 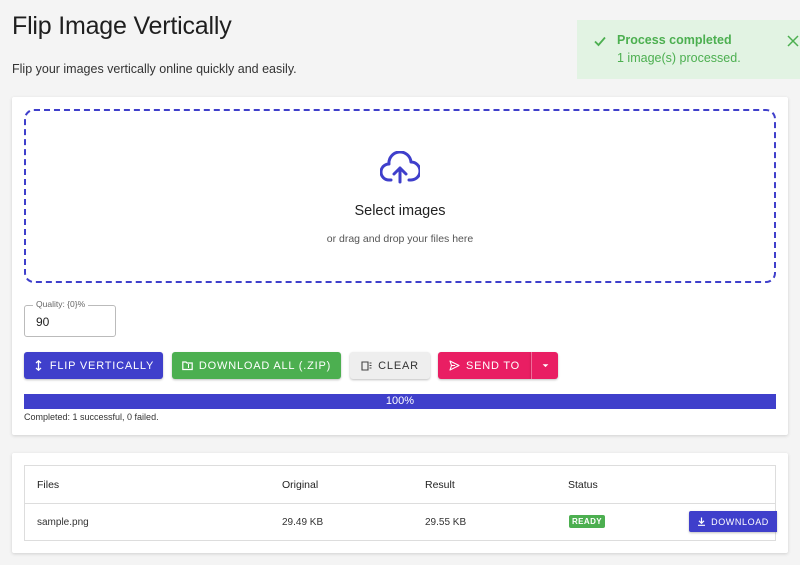 I want to click on column-header-files: Files, so click(x=48, y=485).